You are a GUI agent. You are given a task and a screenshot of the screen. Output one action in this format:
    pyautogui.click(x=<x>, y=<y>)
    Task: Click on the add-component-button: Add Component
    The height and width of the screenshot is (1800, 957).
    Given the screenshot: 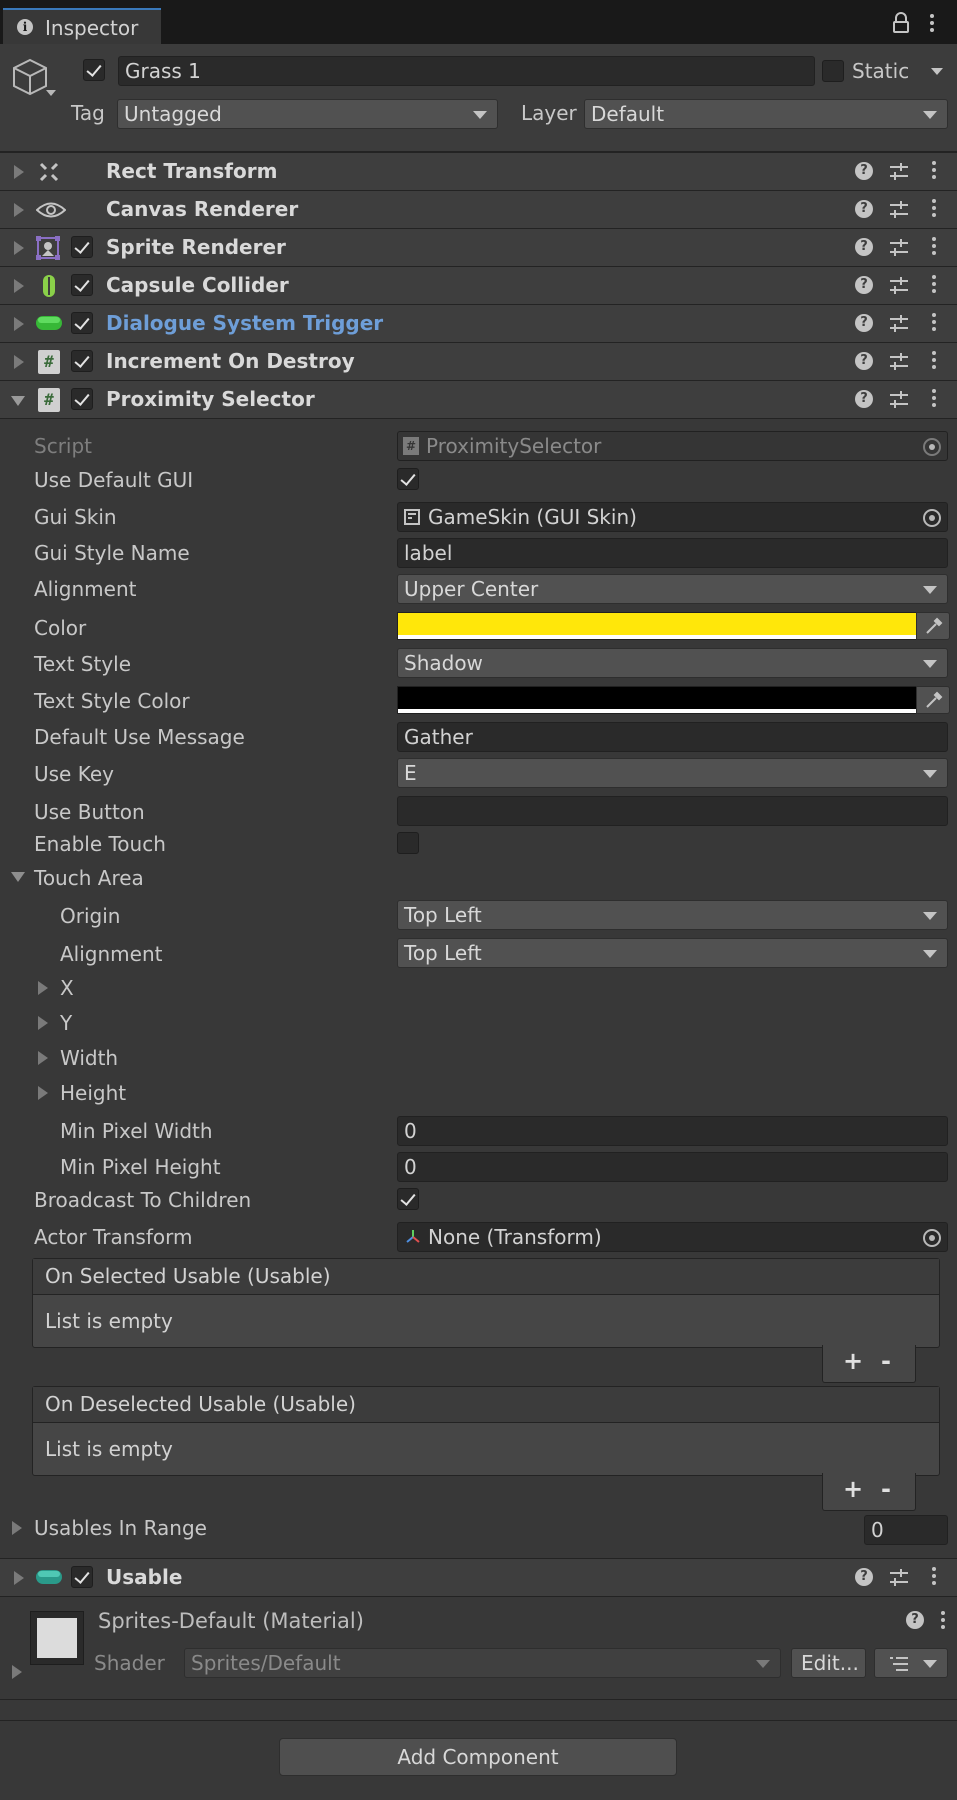 What is the action you would take?
    pyautogui.click(x=478, y=1757)
    